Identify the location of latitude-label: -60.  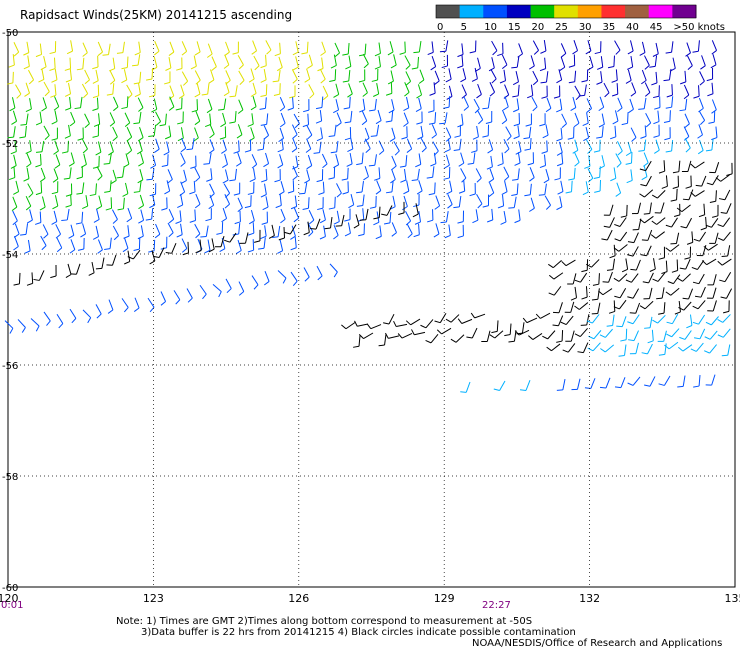
(10, 588).